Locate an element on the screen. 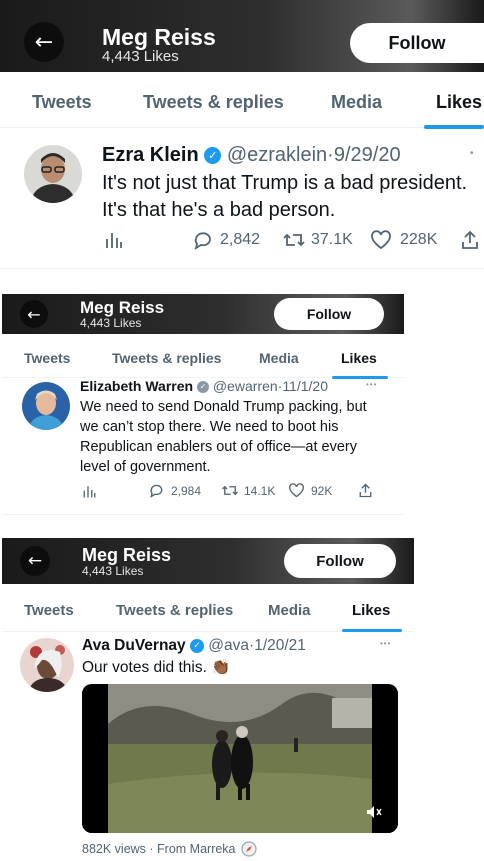 The width and height of the screenshot is (484, 861). tweet-date: 1/20/21 is located at coordinates (280, 645).